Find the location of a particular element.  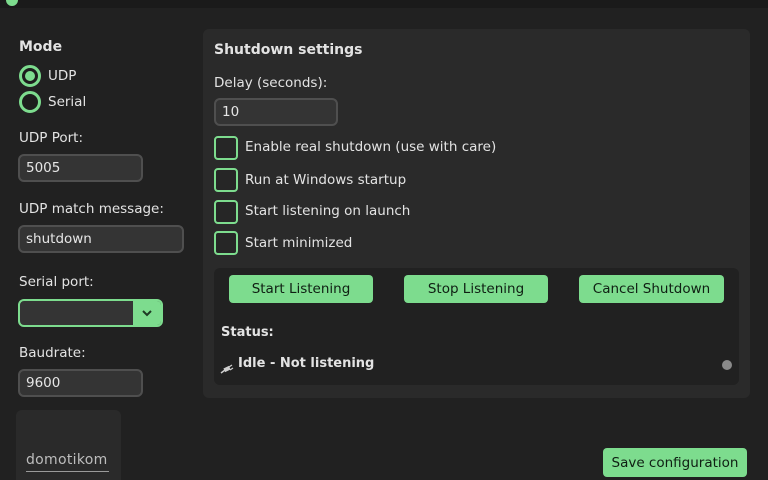

cancel-shutdown-button: Cancel Shutdown is located at coordinates (651, 289).